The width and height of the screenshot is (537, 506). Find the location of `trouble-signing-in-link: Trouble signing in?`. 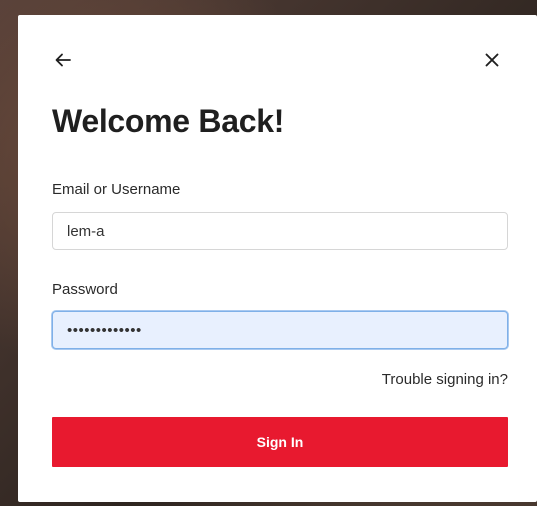

trouble-signing-in-link: Trouble signing in? is located at coordinates (445, 379).